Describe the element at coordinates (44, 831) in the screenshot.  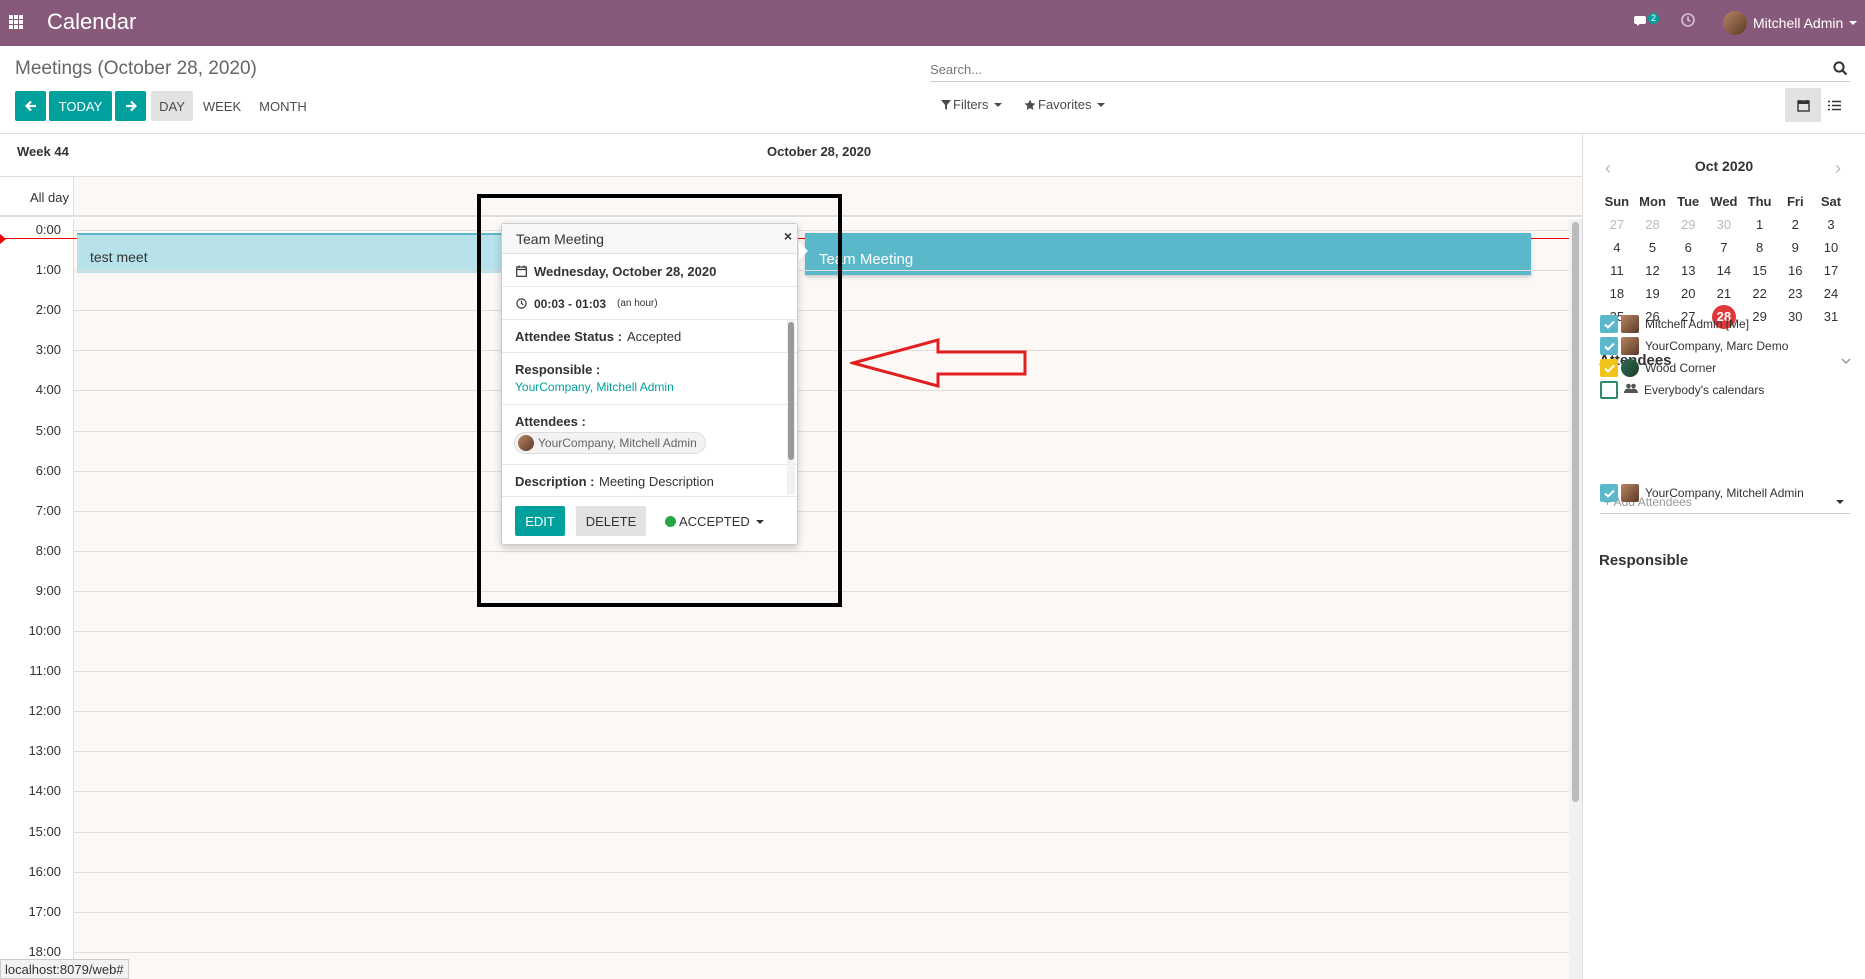
I see `hour-label: 15:00` at that location.